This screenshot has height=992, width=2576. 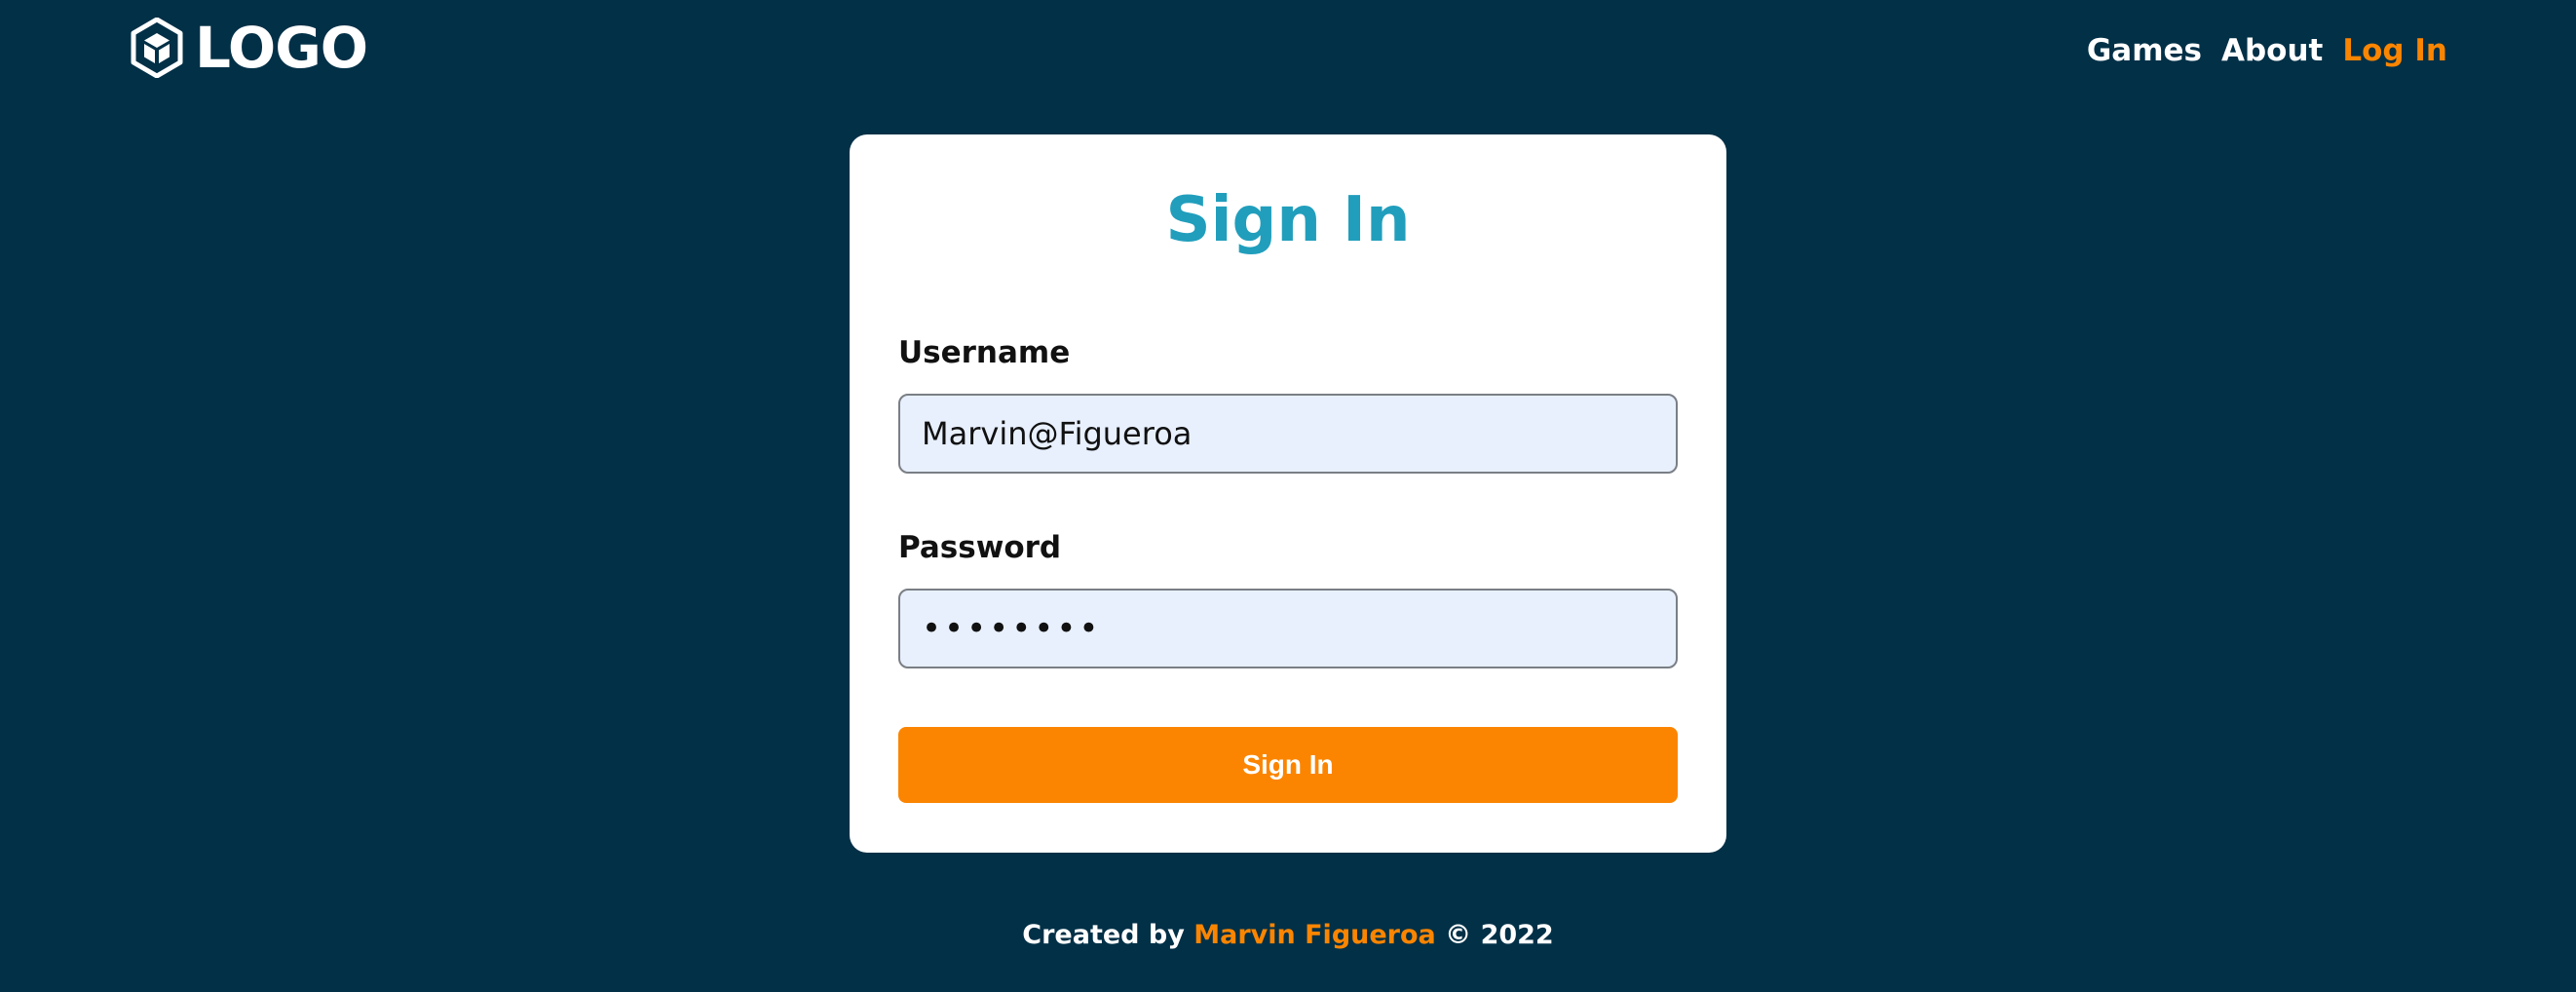 I want to click on nav-link-about: About, so click(x=2272, y=50).